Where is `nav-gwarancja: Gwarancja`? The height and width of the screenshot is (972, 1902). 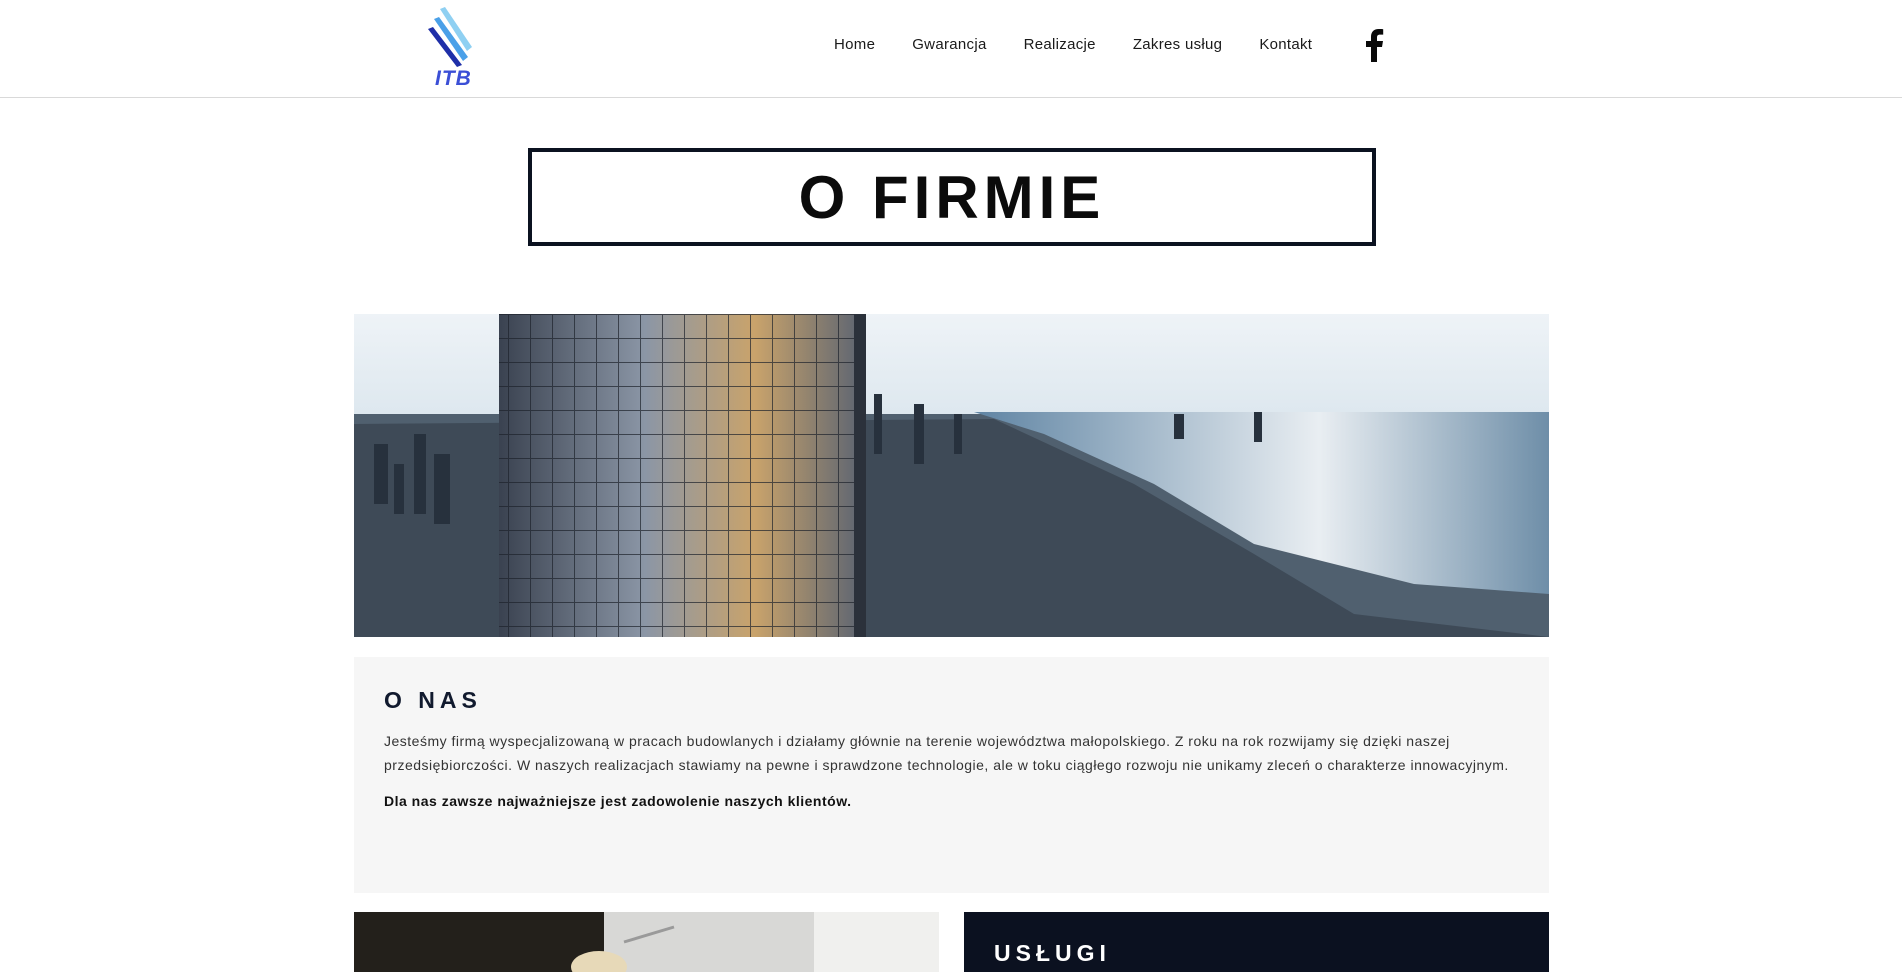 nav-gwarancja: Gwarancja is located at coordinates (949, 44).